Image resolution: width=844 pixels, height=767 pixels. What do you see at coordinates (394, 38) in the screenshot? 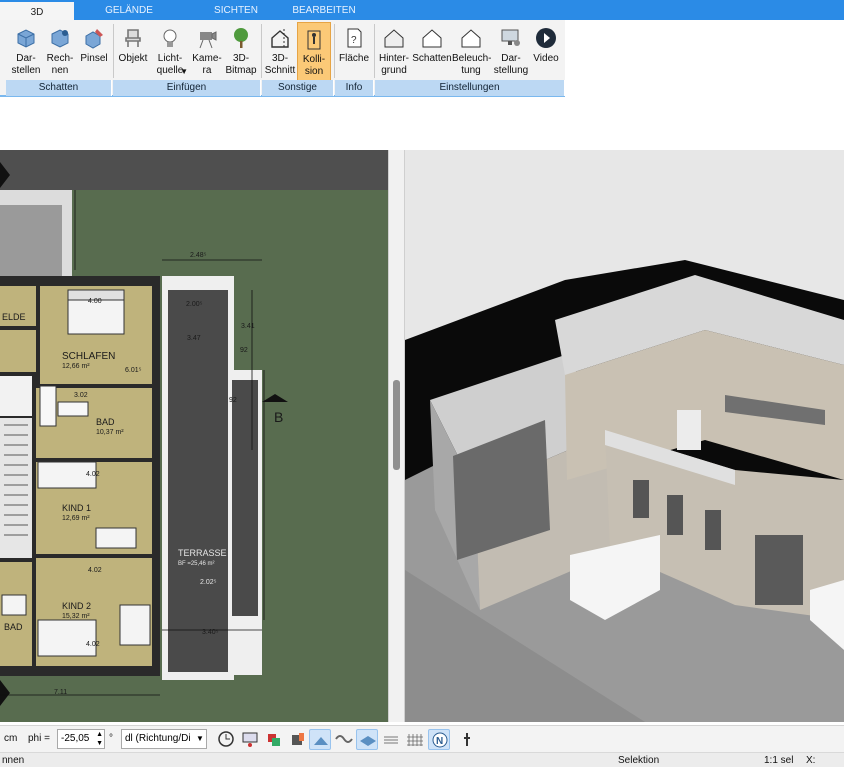
I see `house-background-icon` at bounding box center [394, 38].